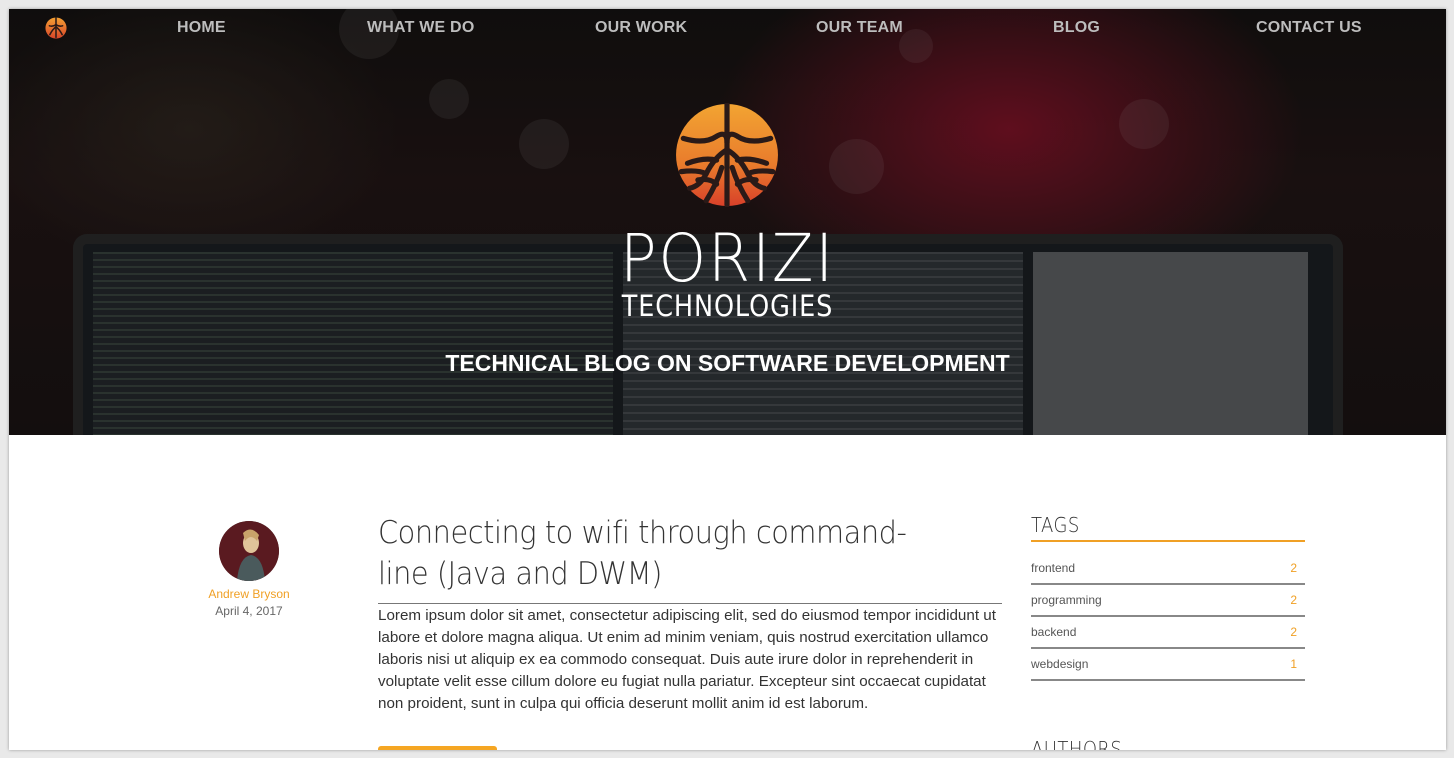  Describe the element at coordinates (1060, 664) in the screenshot. I see `tag-name: webdesign` at that location.